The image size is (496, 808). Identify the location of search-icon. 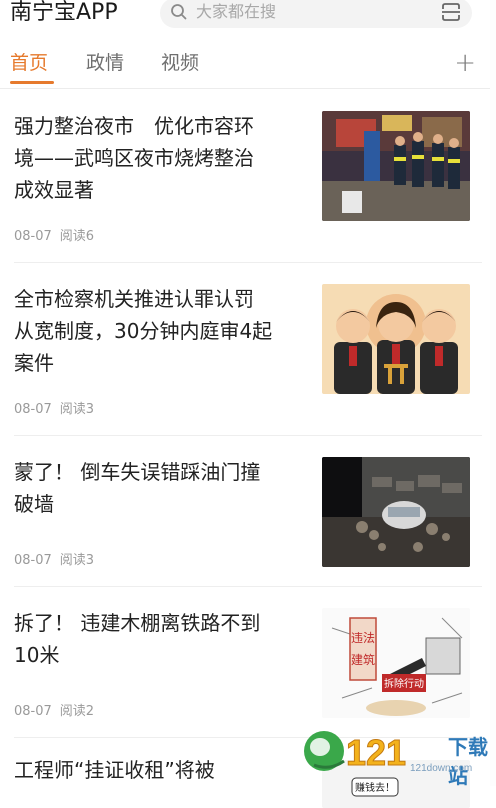
(179, 14).